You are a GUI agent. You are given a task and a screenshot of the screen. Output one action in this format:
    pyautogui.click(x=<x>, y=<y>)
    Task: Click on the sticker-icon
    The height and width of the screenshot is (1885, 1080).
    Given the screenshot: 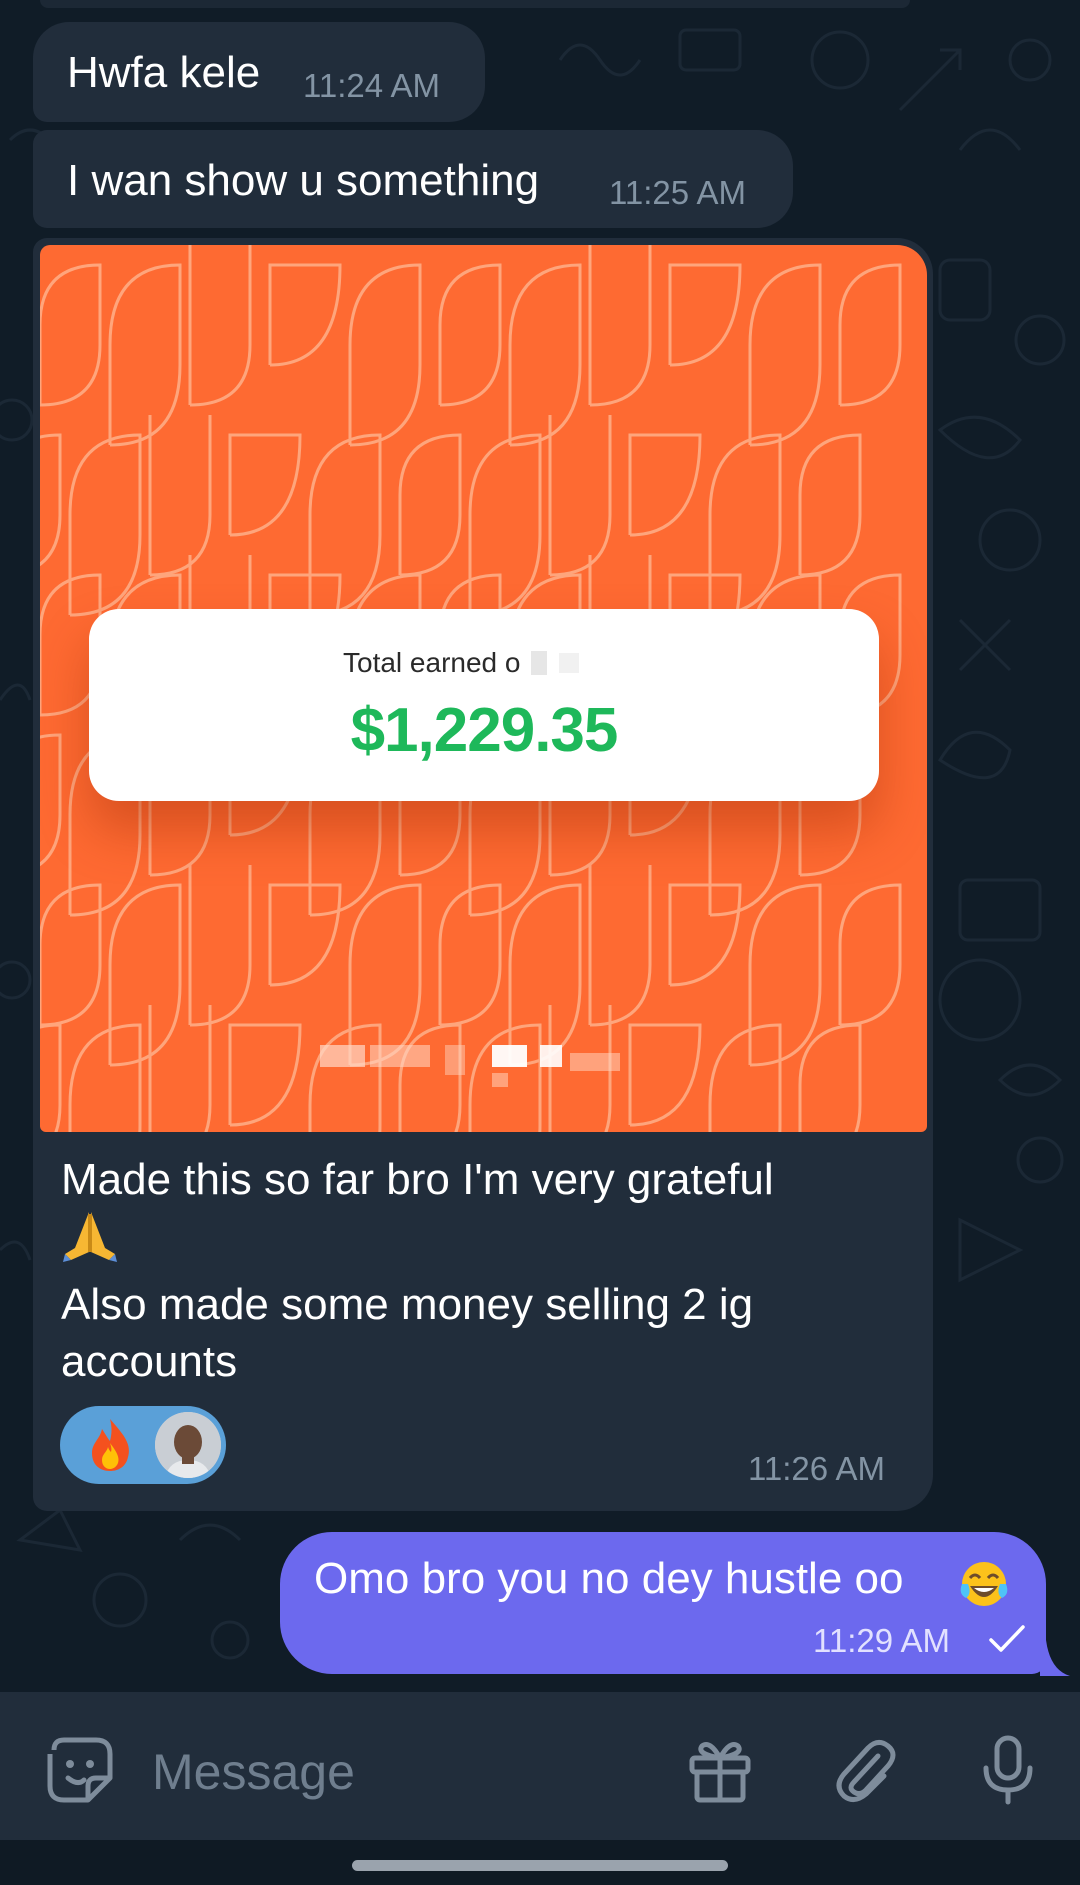 What is the action you would take?
    pyautogui.click(x=80, y=1770)
    